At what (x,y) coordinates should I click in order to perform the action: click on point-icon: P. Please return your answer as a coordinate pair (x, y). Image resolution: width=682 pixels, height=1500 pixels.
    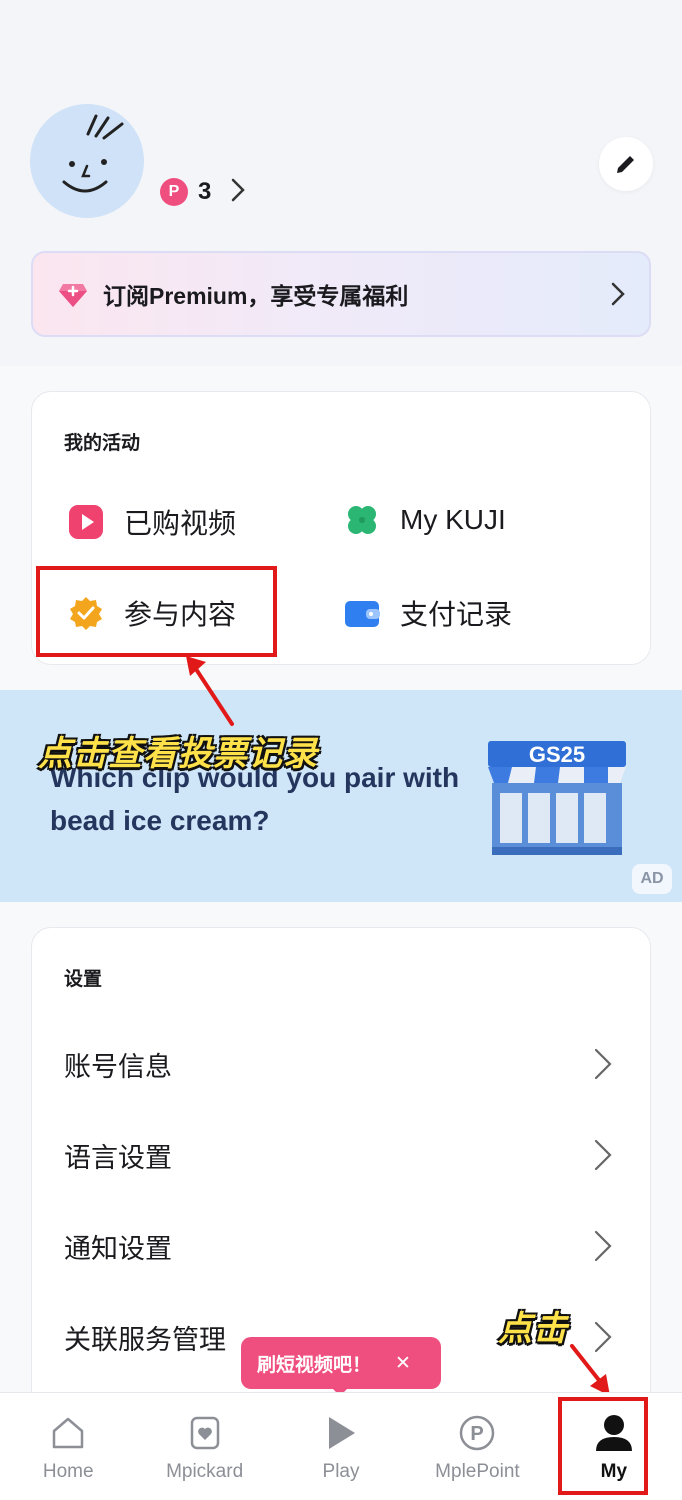
    Looking at the image, I should click on (477, 1433).